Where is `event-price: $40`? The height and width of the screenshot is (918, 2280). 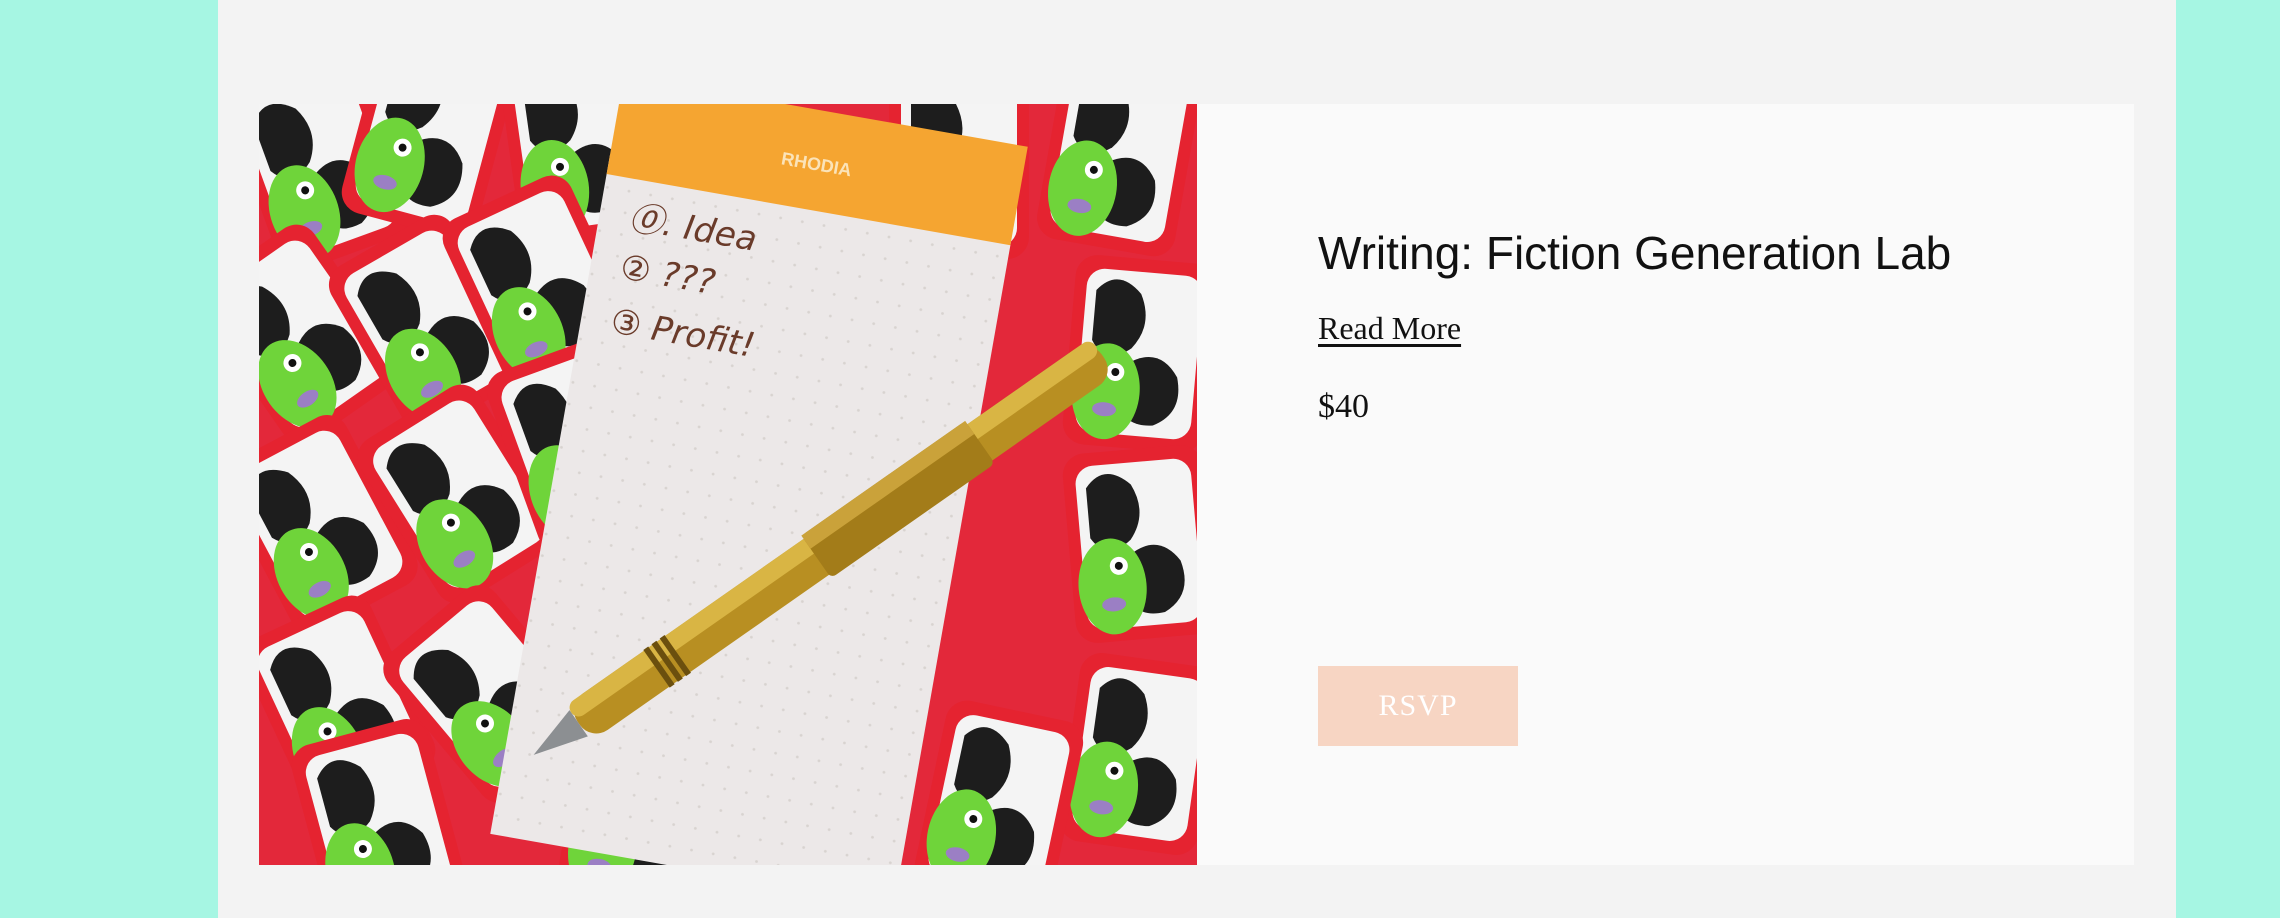 event-price: $40 is located at coordinates (1343, 406).